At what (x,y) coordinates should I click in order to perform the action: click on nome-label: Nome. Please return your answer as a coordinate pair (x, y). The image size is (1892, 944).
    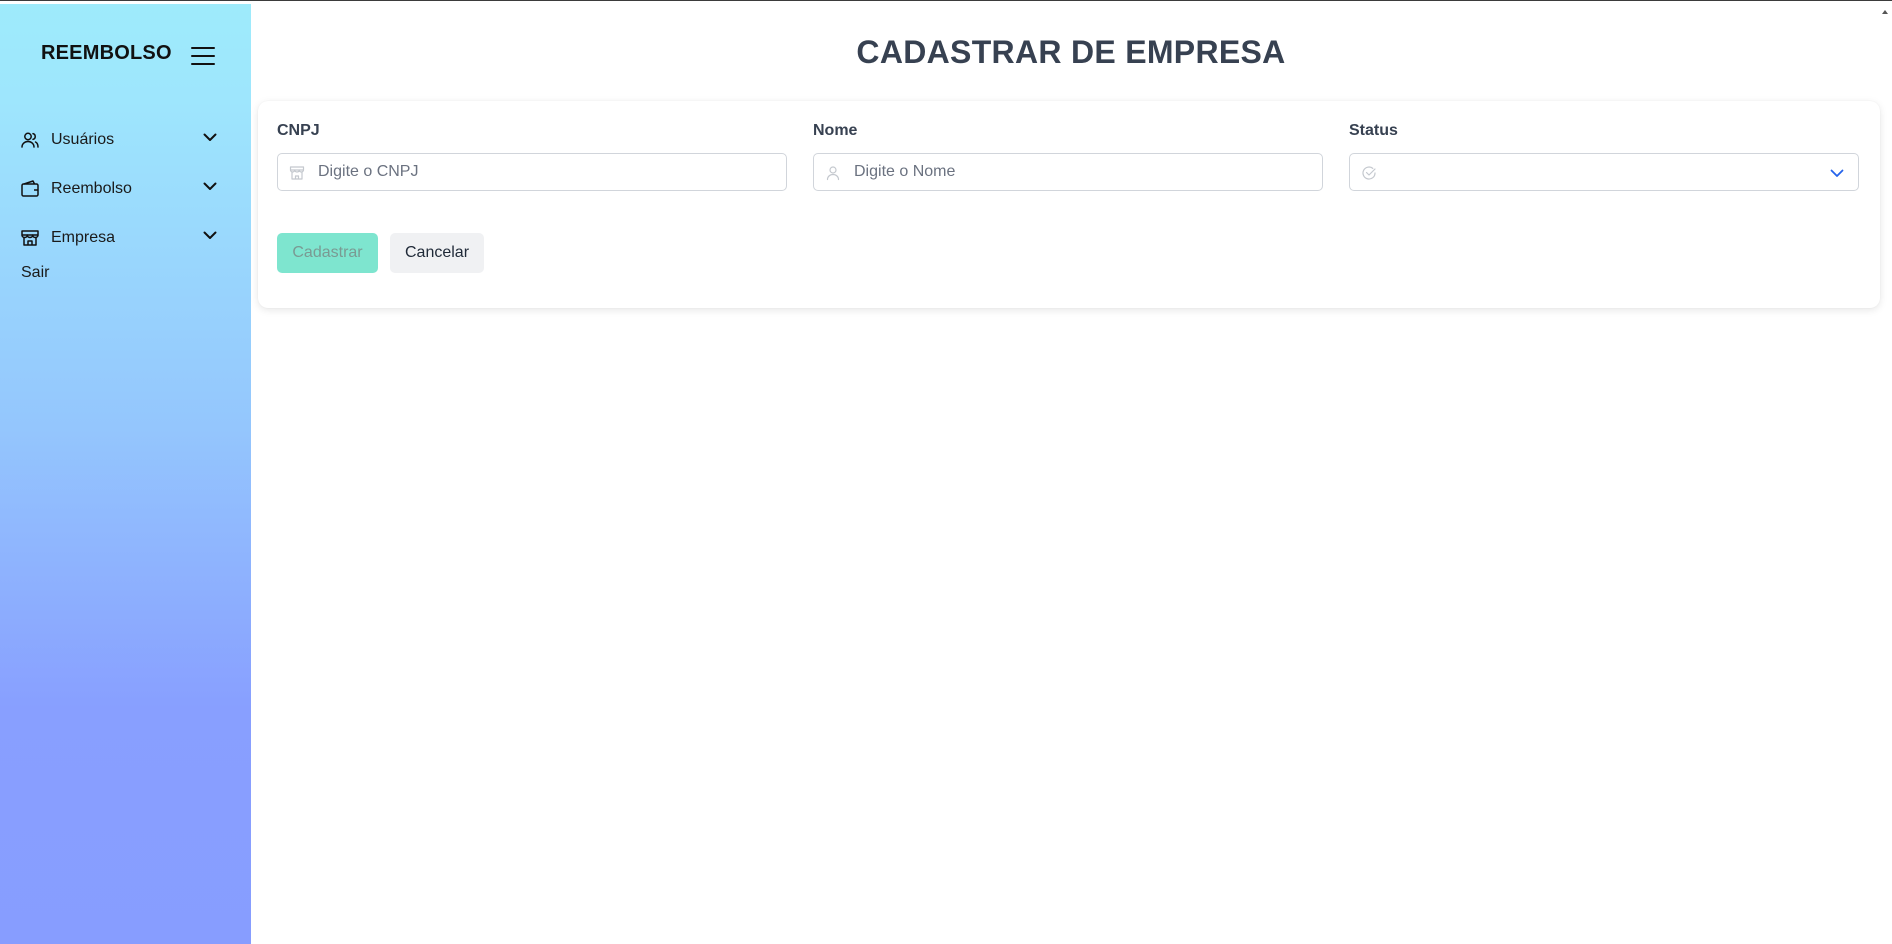
    Looking at the image, I should click on (835, 130).